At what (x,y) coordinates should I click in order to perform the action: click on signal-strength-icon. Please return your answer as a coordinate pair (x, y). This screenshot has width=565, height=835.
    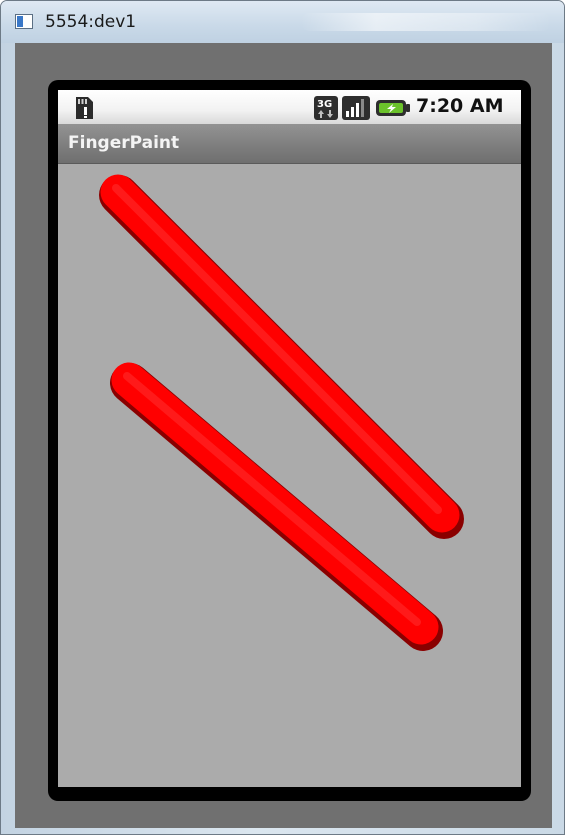
    Looking at the image, I should click on (356, 108).